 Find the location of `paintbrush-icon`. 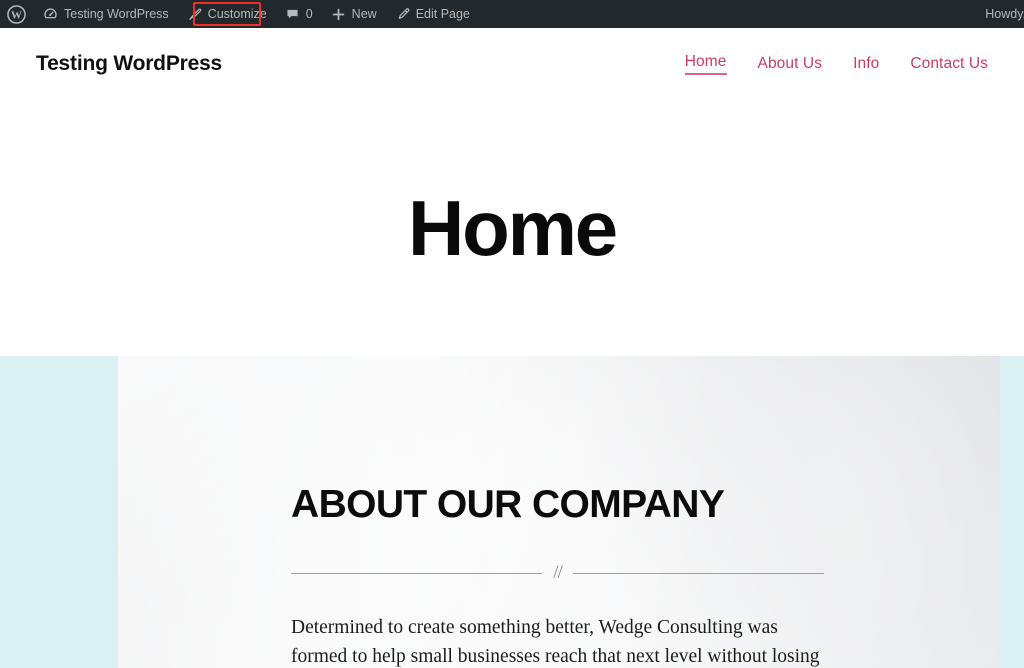

paintbrush-icon is located at coordinates (194, 14).